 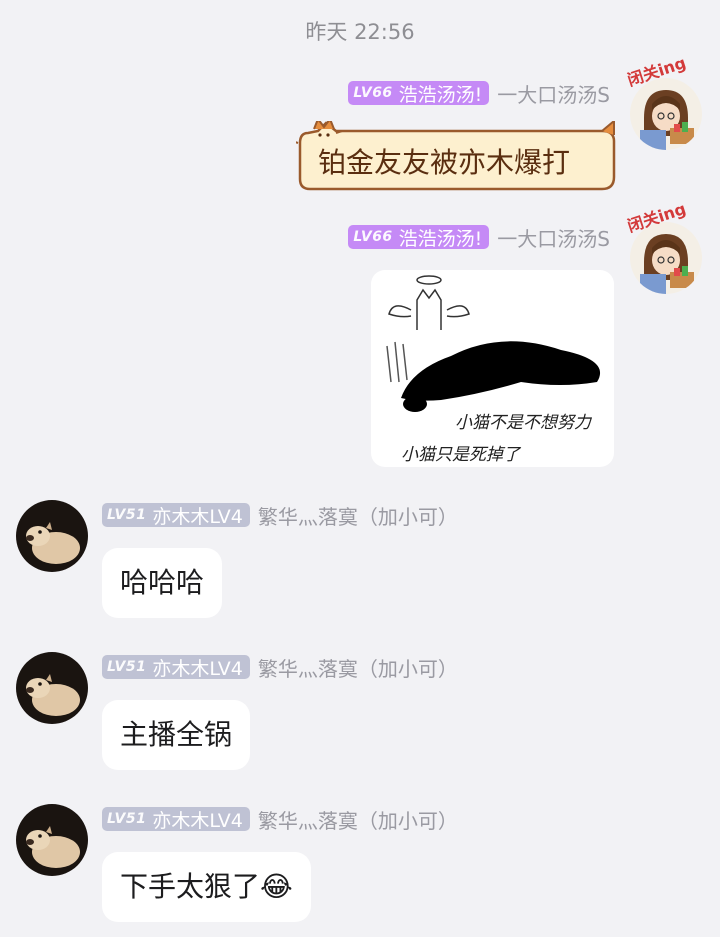 What do you see at coordinates (523, 423) in the screenshot?
I see `sticker-caption-line1: 小猫不是不想努力` at bounding box center [523, 423].